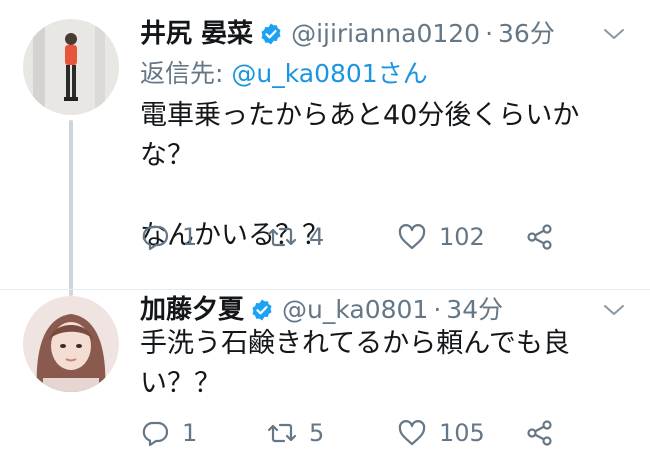  What do you see at coordinates (329, 73) in the screenshot?
I see `reply-mention-link: @u_ka0801さん` at bounding box center [329, 73].